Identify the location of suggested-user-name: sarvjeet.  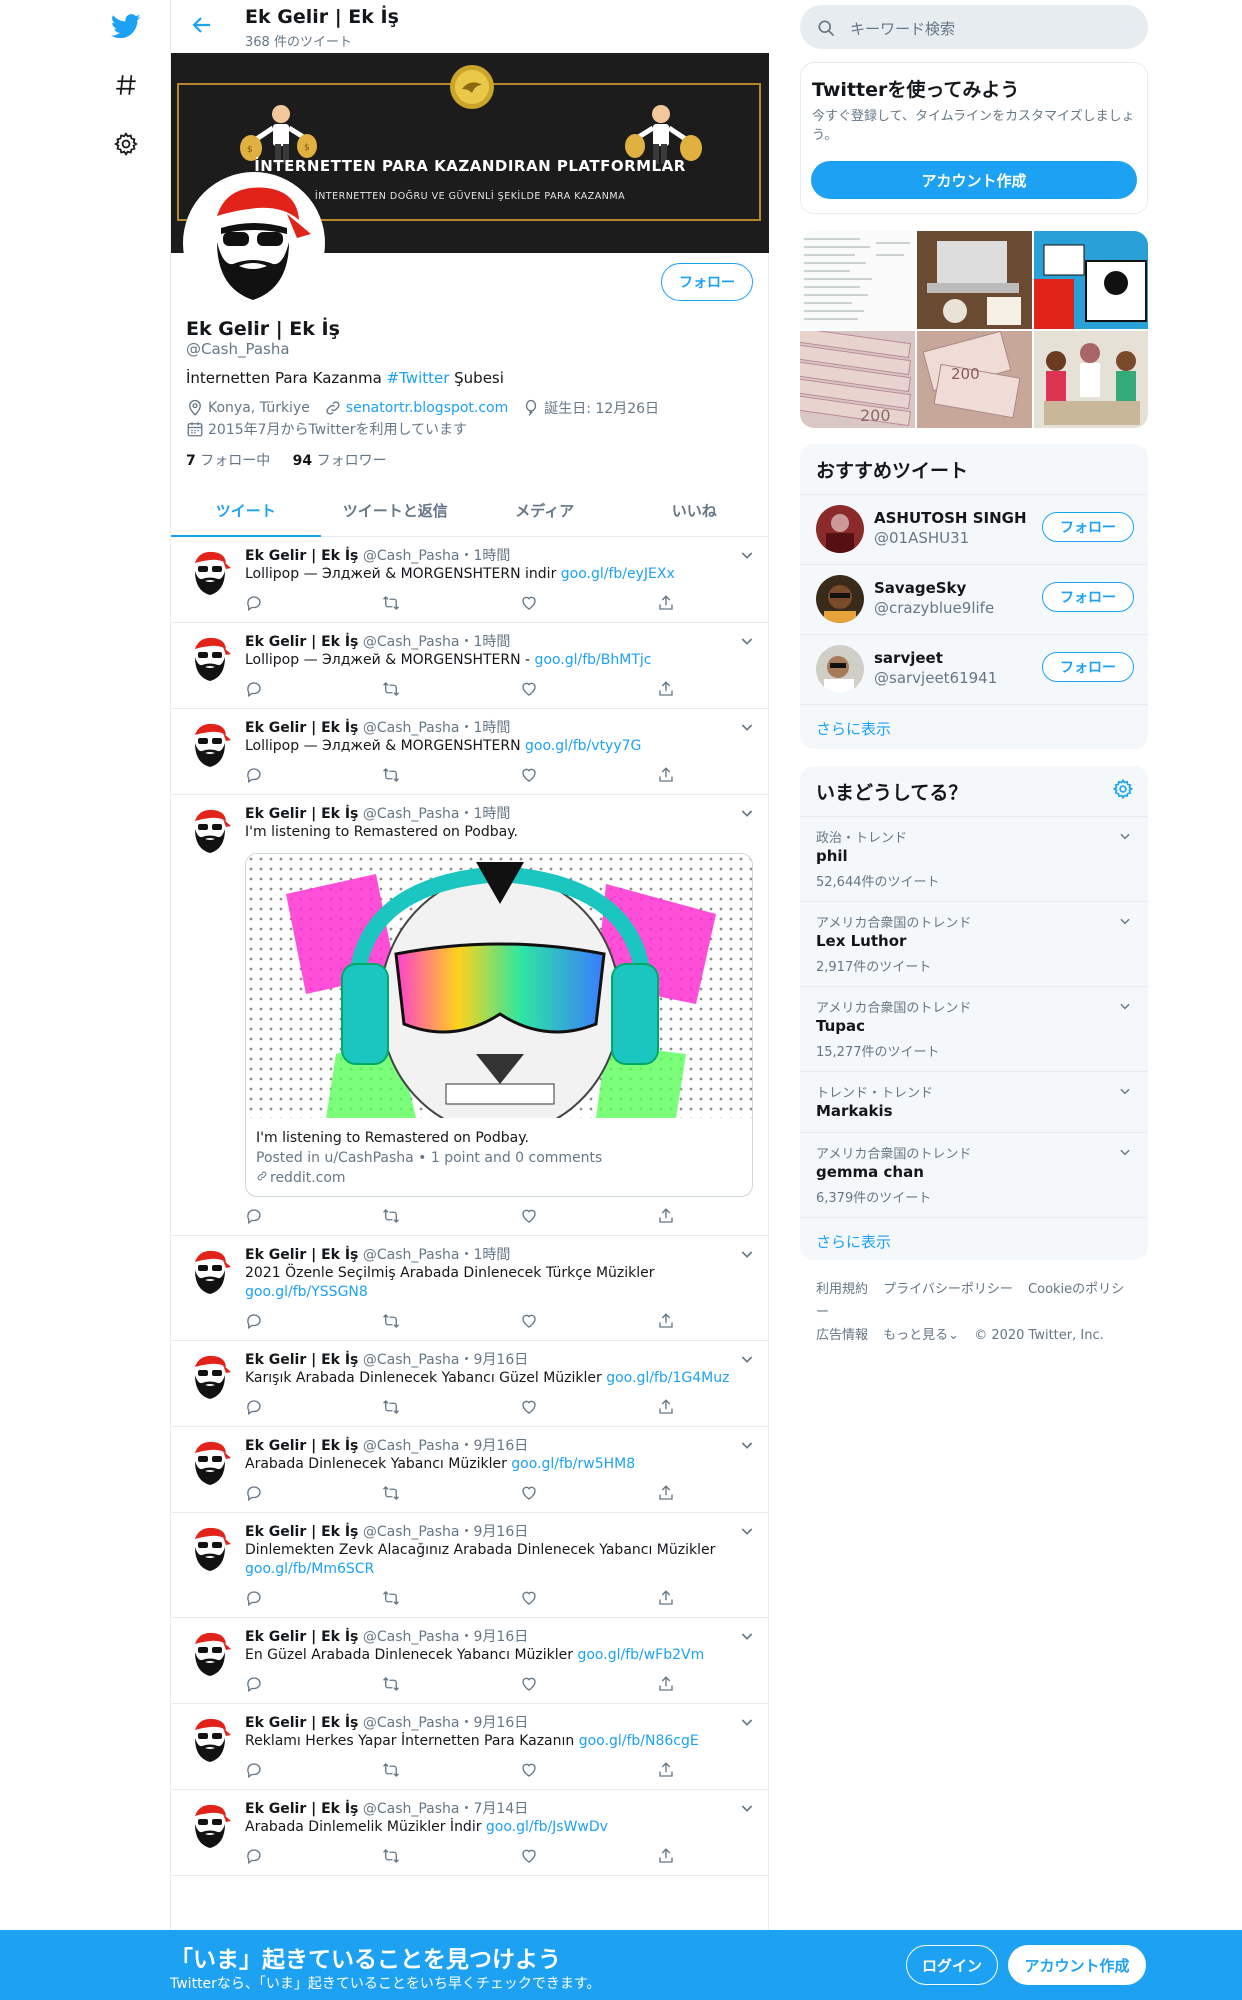
(908, 658).